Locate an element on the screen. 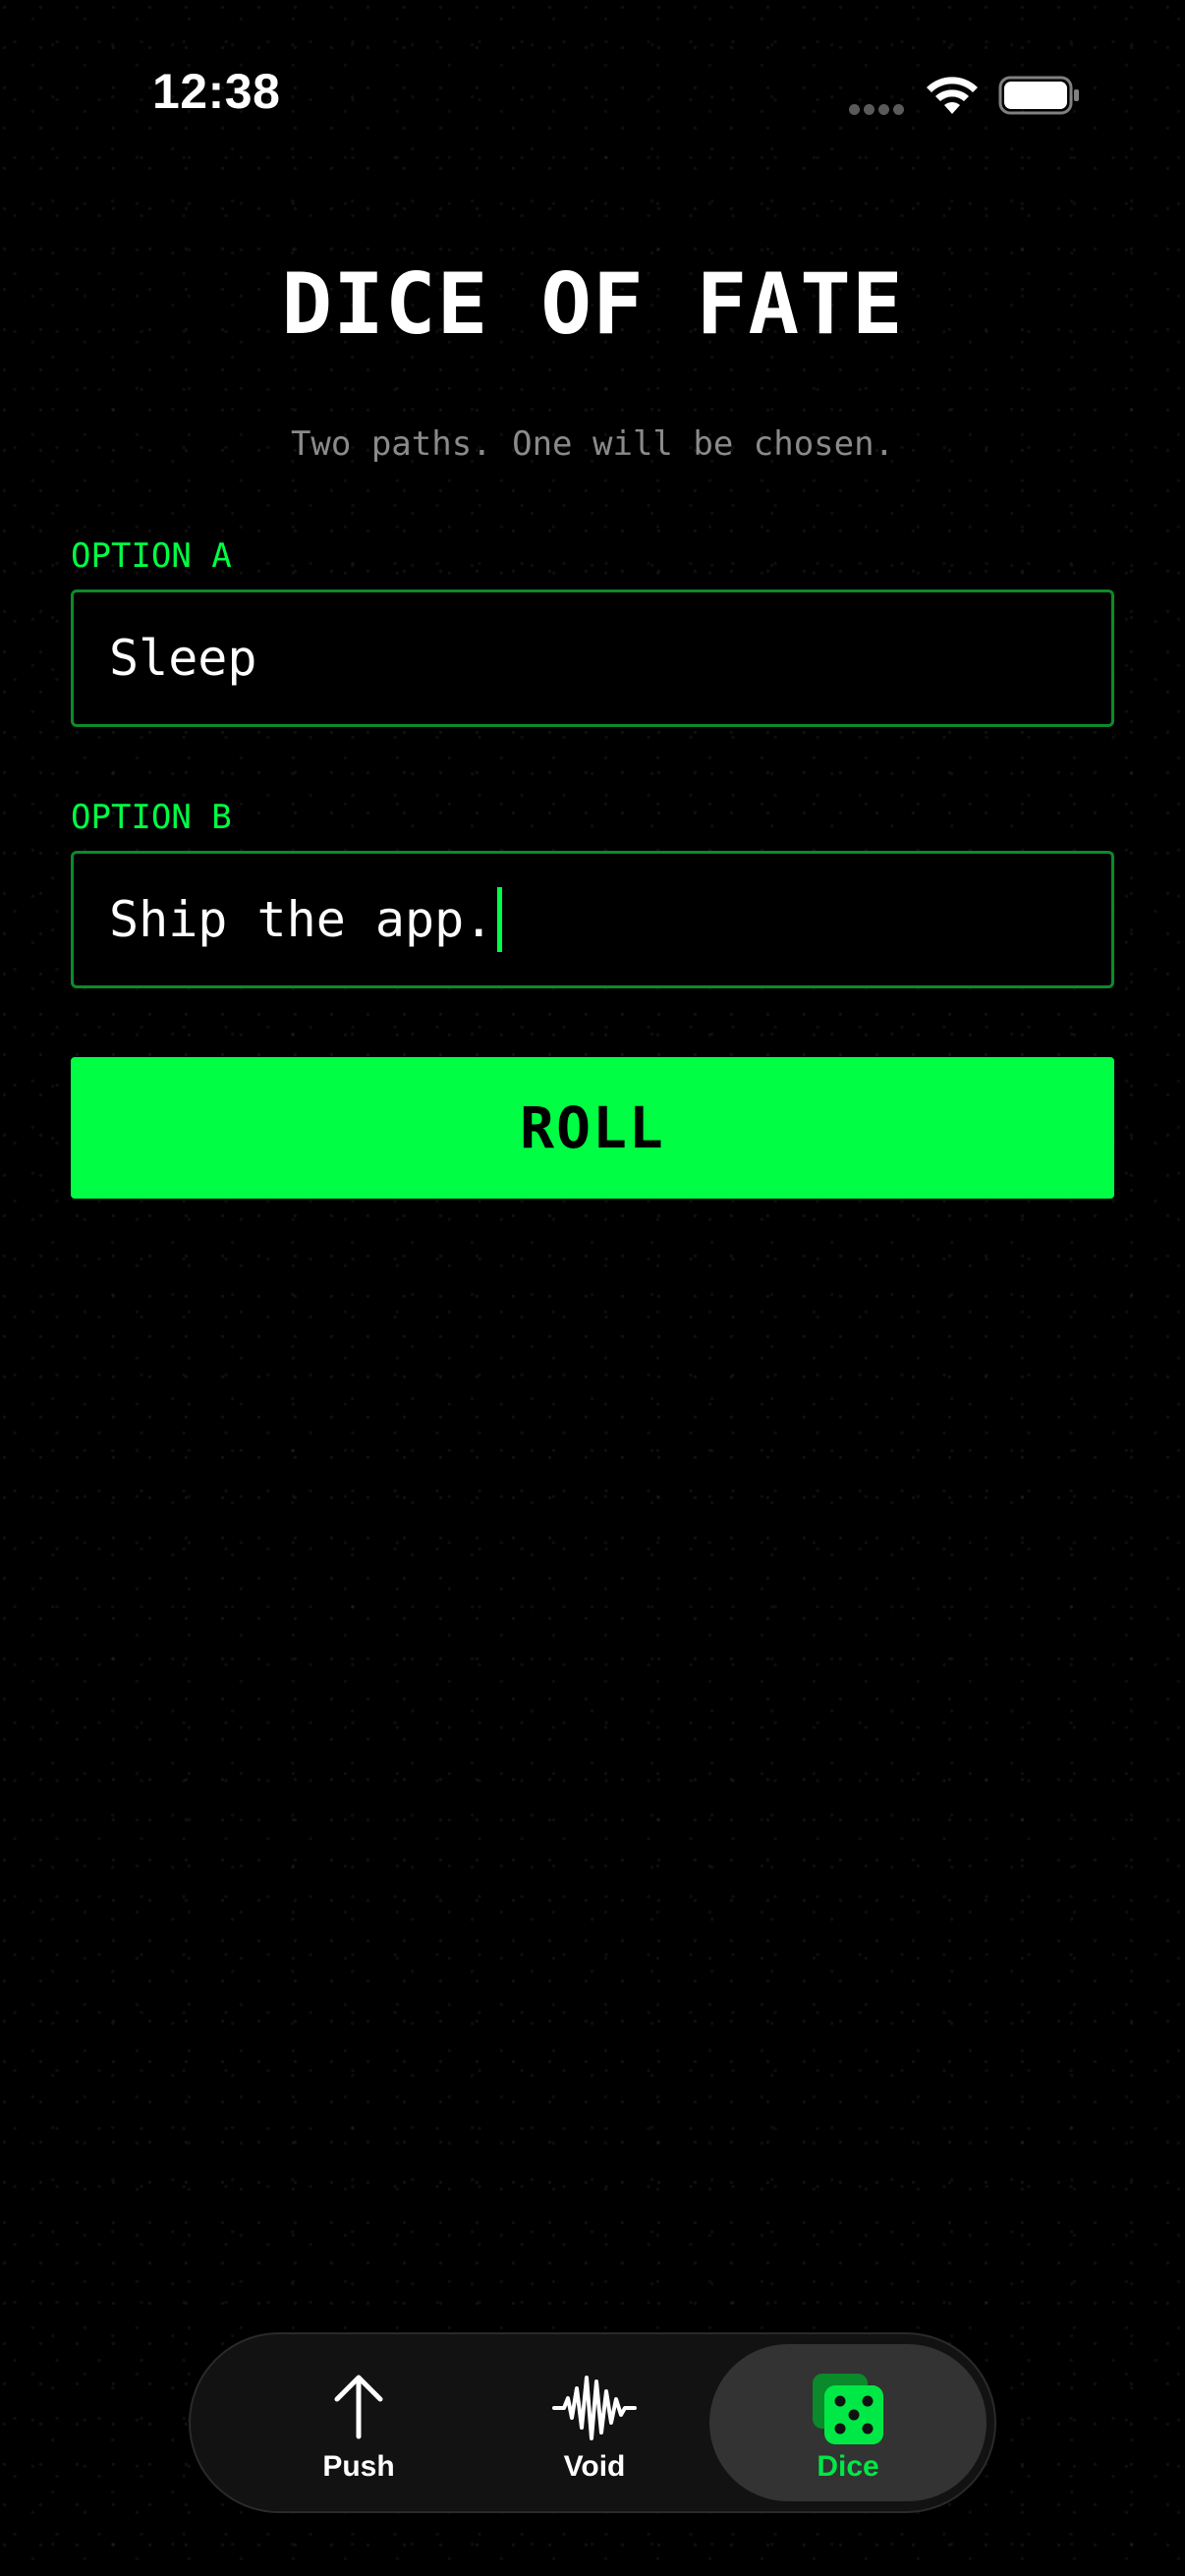 The height and width of the screenshot is (2576, 1185). tab-void: Void is located at coordinates (594, 2422).